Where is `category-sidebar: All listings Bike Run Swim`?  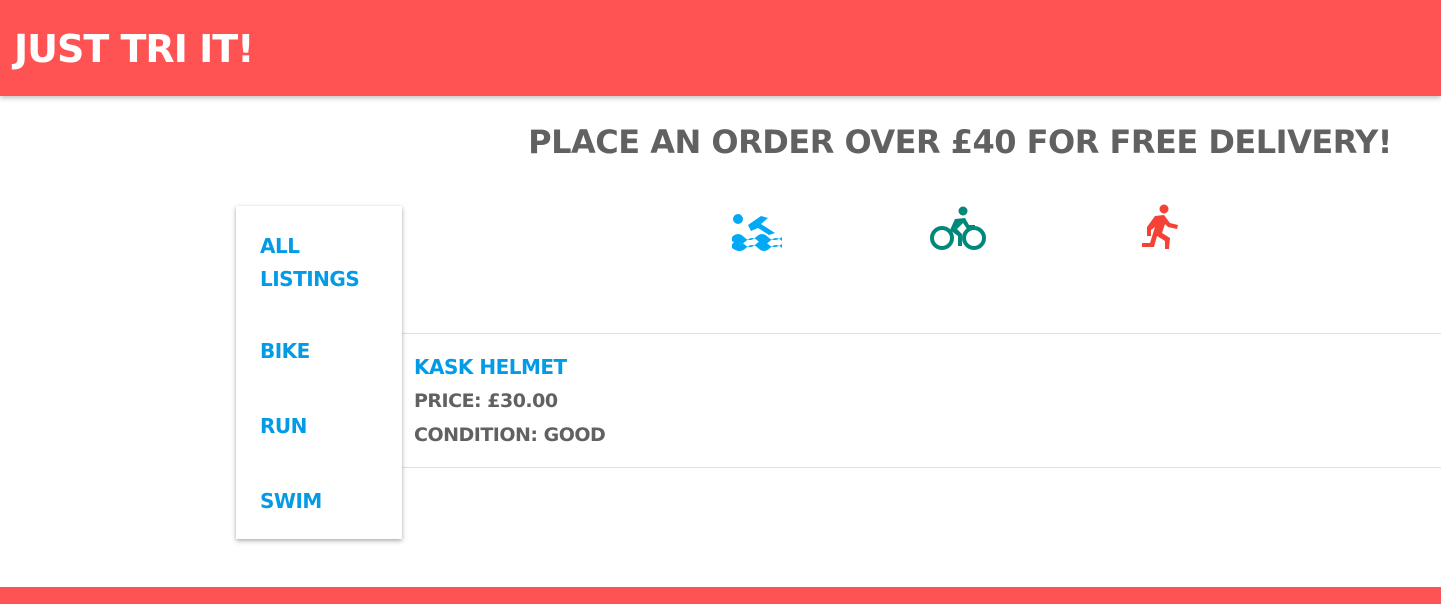 category-sidebar: All listings Bike Run Swim is located at coordinates (319, 372).